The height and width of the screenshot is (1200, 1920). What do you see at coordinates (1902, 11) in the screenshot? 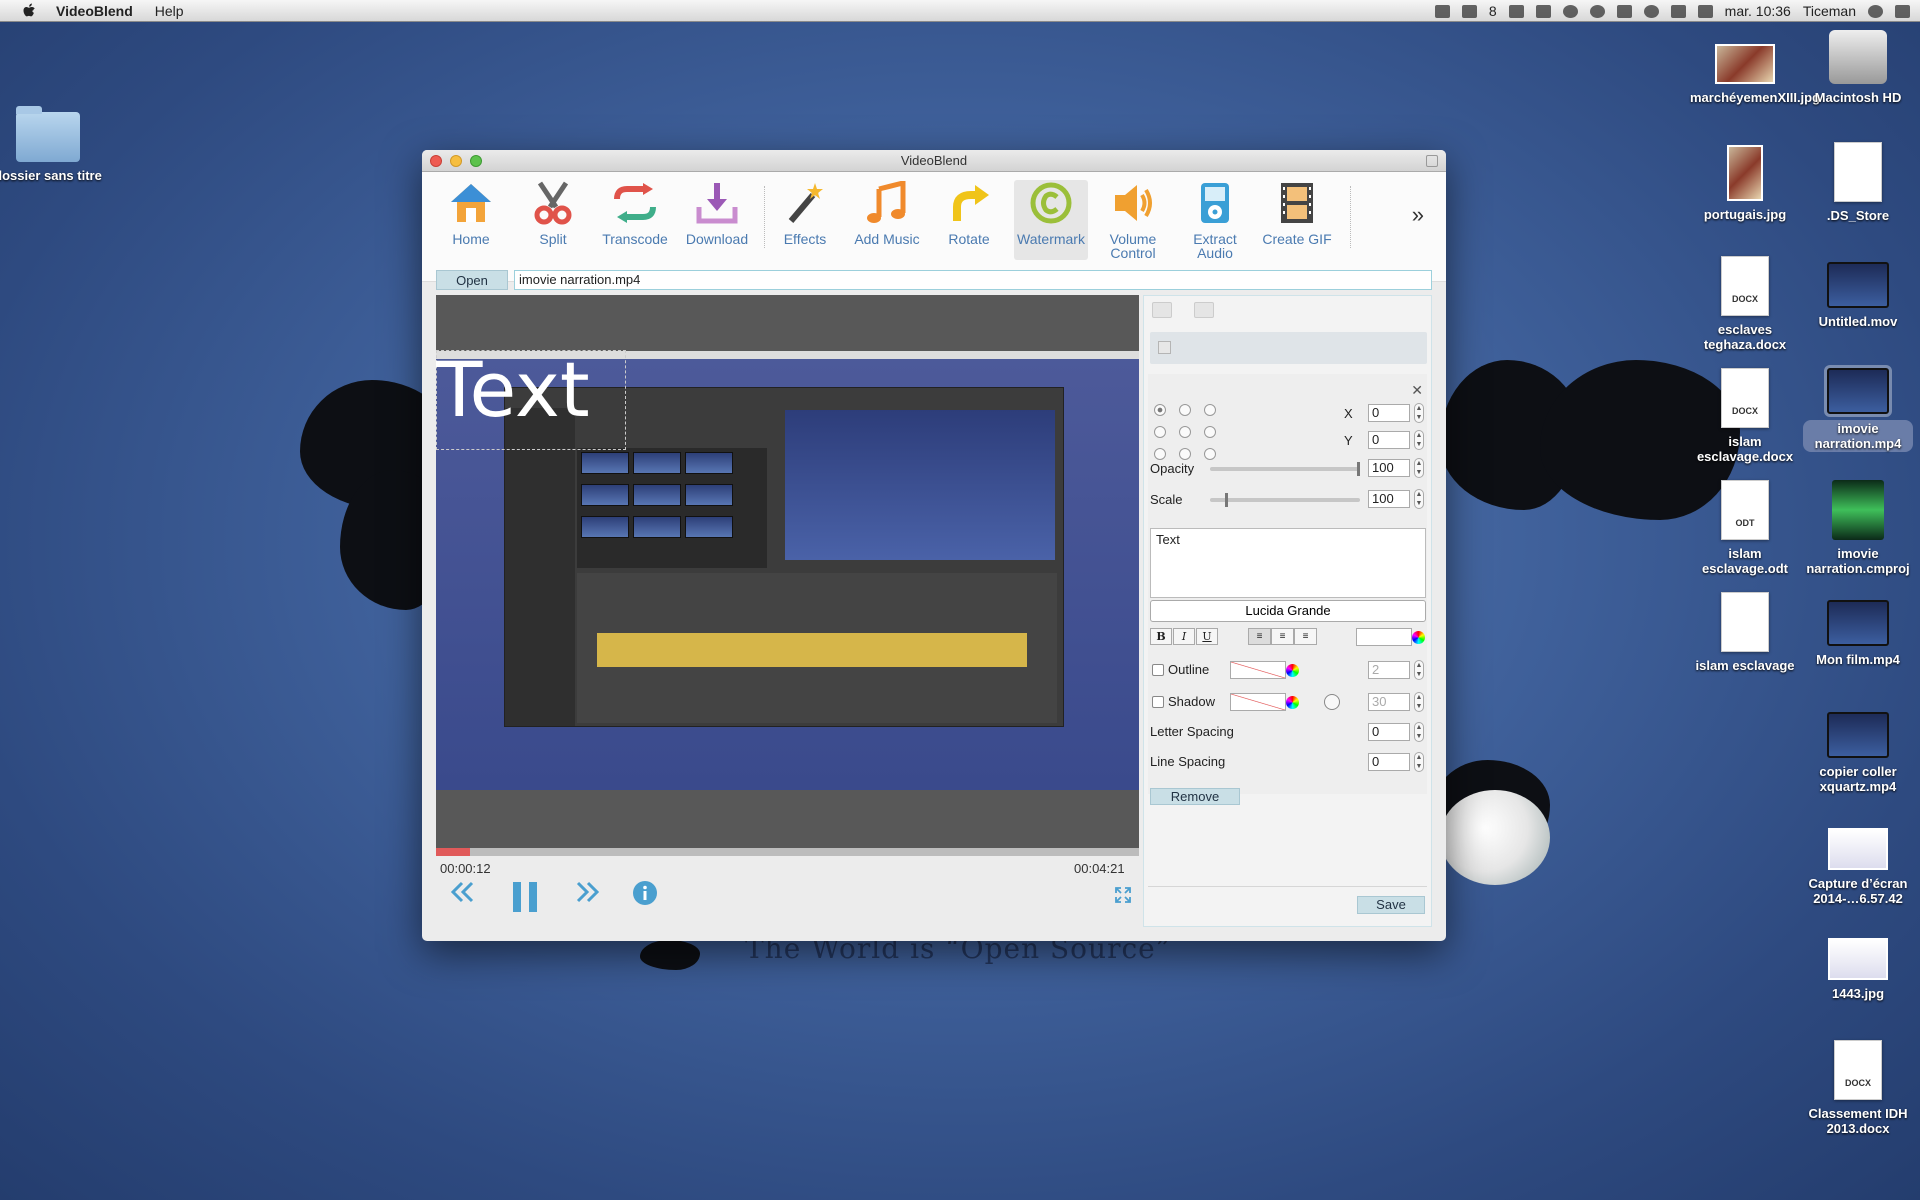
I see `notification-center-icon` at bounding box center [1902, 11].